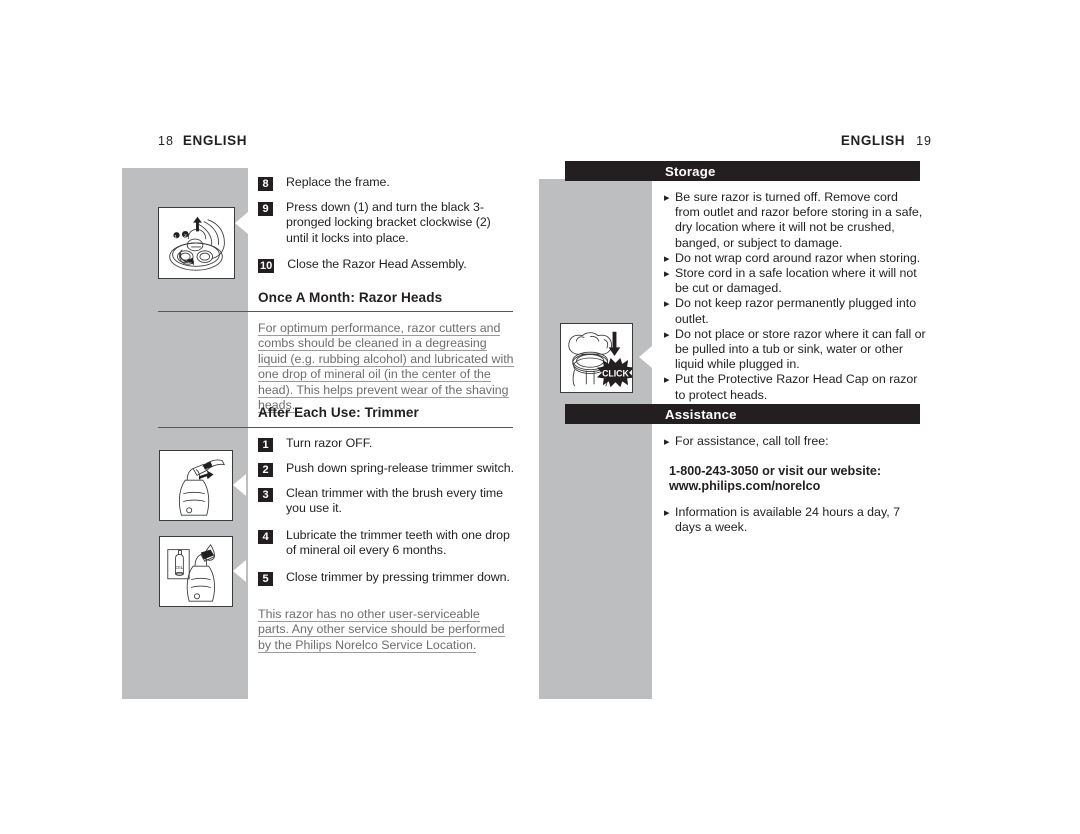 This screenshot has height=834, width=1080. I want to click on protective-razor-head-cap-figure: CLICK, so click(596, 358).